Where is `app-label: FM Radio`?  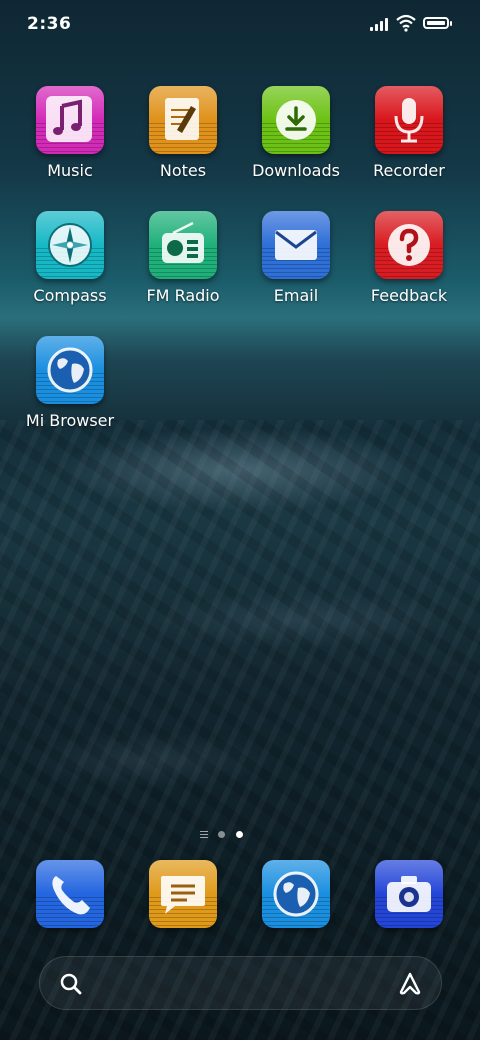
app-label: FM Radio is located at coordinates (183, 295).